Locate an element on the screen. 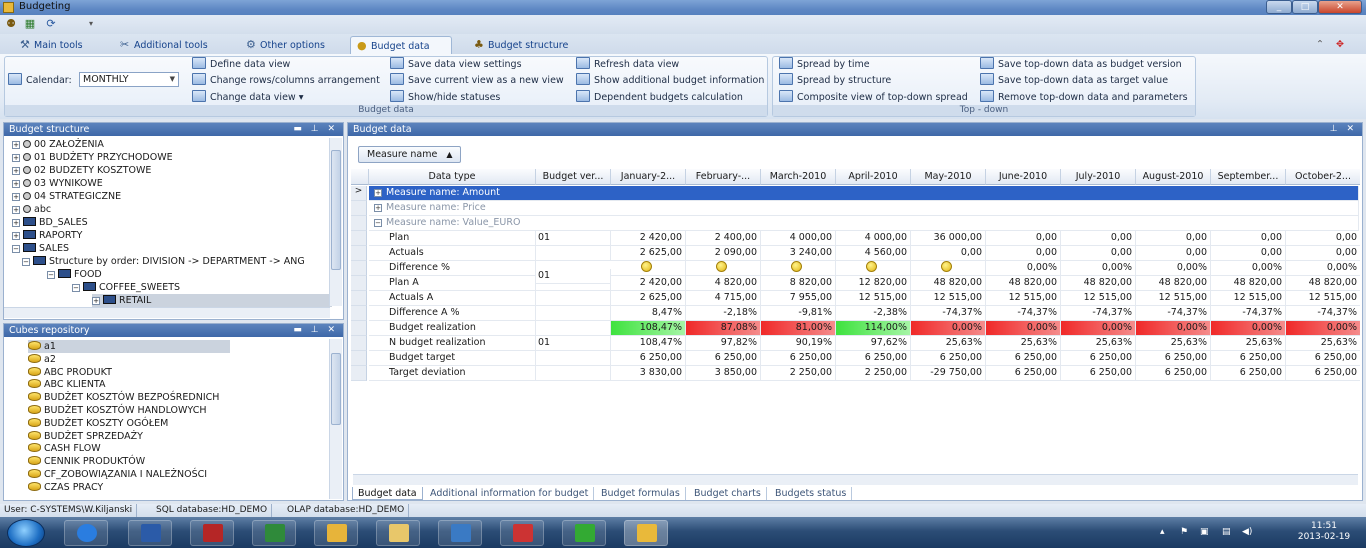  cube-item: a1 is located at coordinates (129, 346).